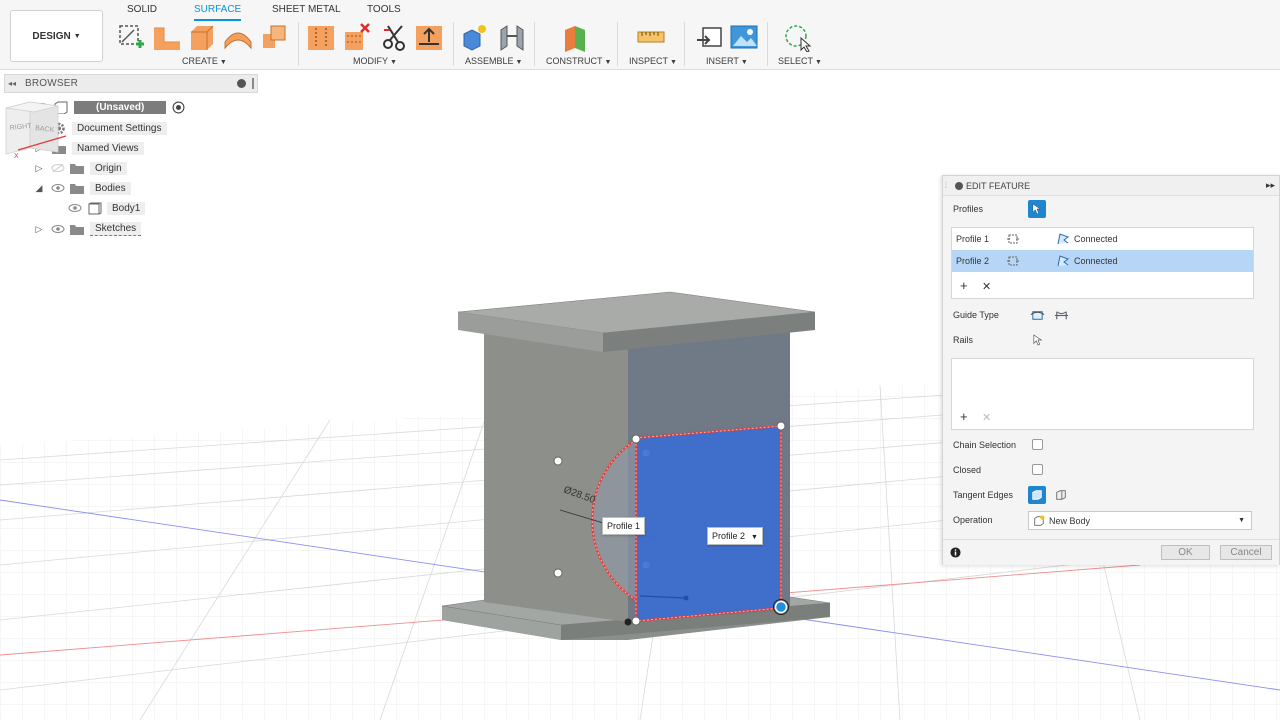  What do you see at coordinates (651, 37) in the screenshot?
I see `measure-icon` at bounding box center [651, 37].